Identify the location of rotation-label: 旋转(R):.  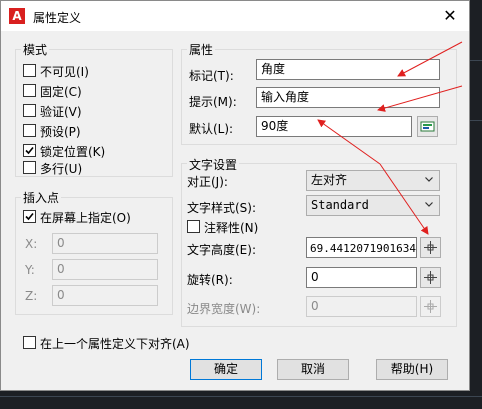
(210, 280).